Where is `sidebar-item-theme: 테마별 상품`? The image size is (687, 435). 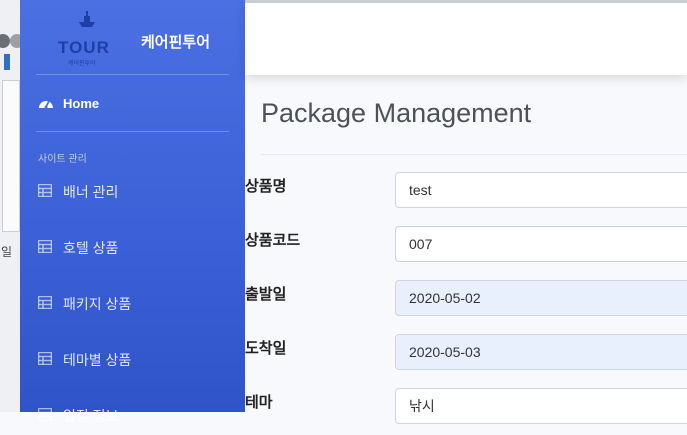 sidebar-item-theme: 테마별 상품 is located at coordinates (132, 359).